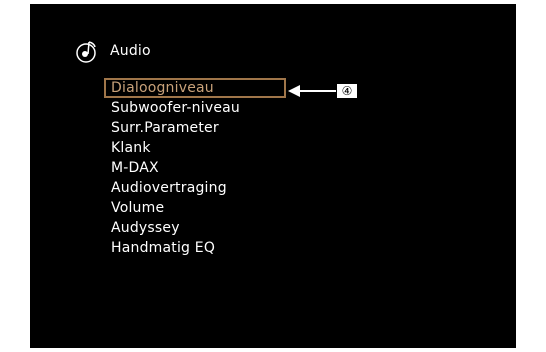  I want to click on menu-item-volume: Volume, so click(234, 208).